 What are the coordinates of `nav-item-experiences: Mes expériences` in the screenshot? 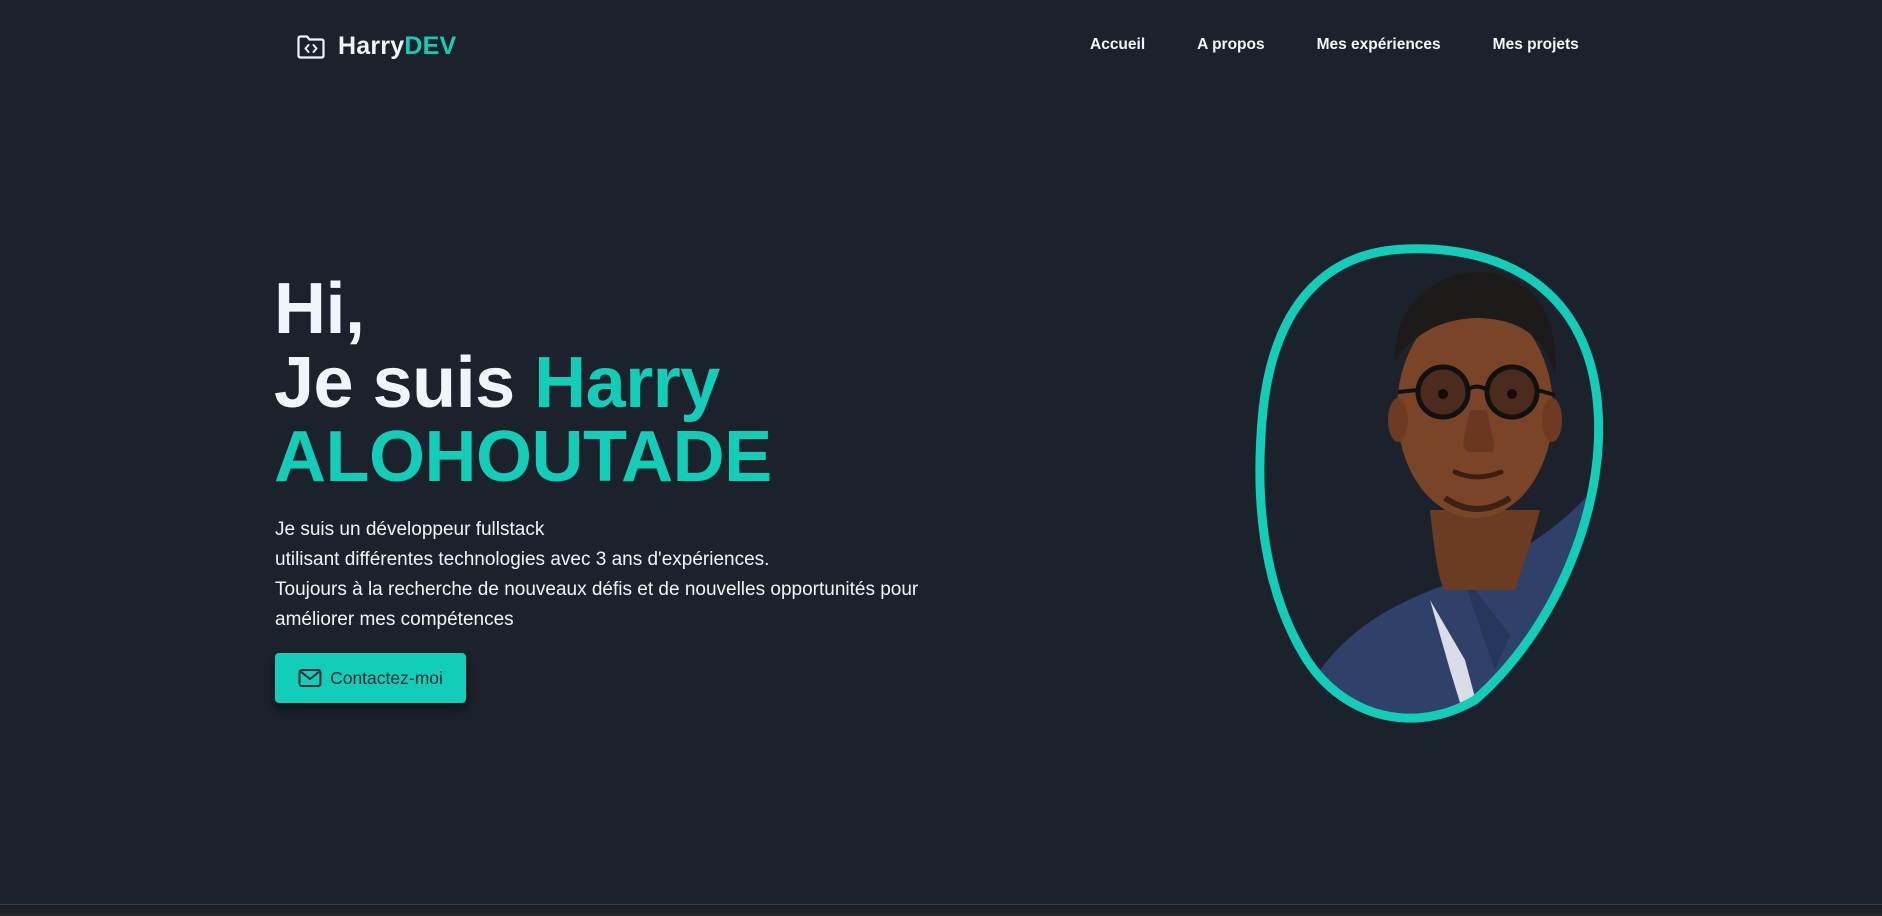 It's located at (1379, 45).